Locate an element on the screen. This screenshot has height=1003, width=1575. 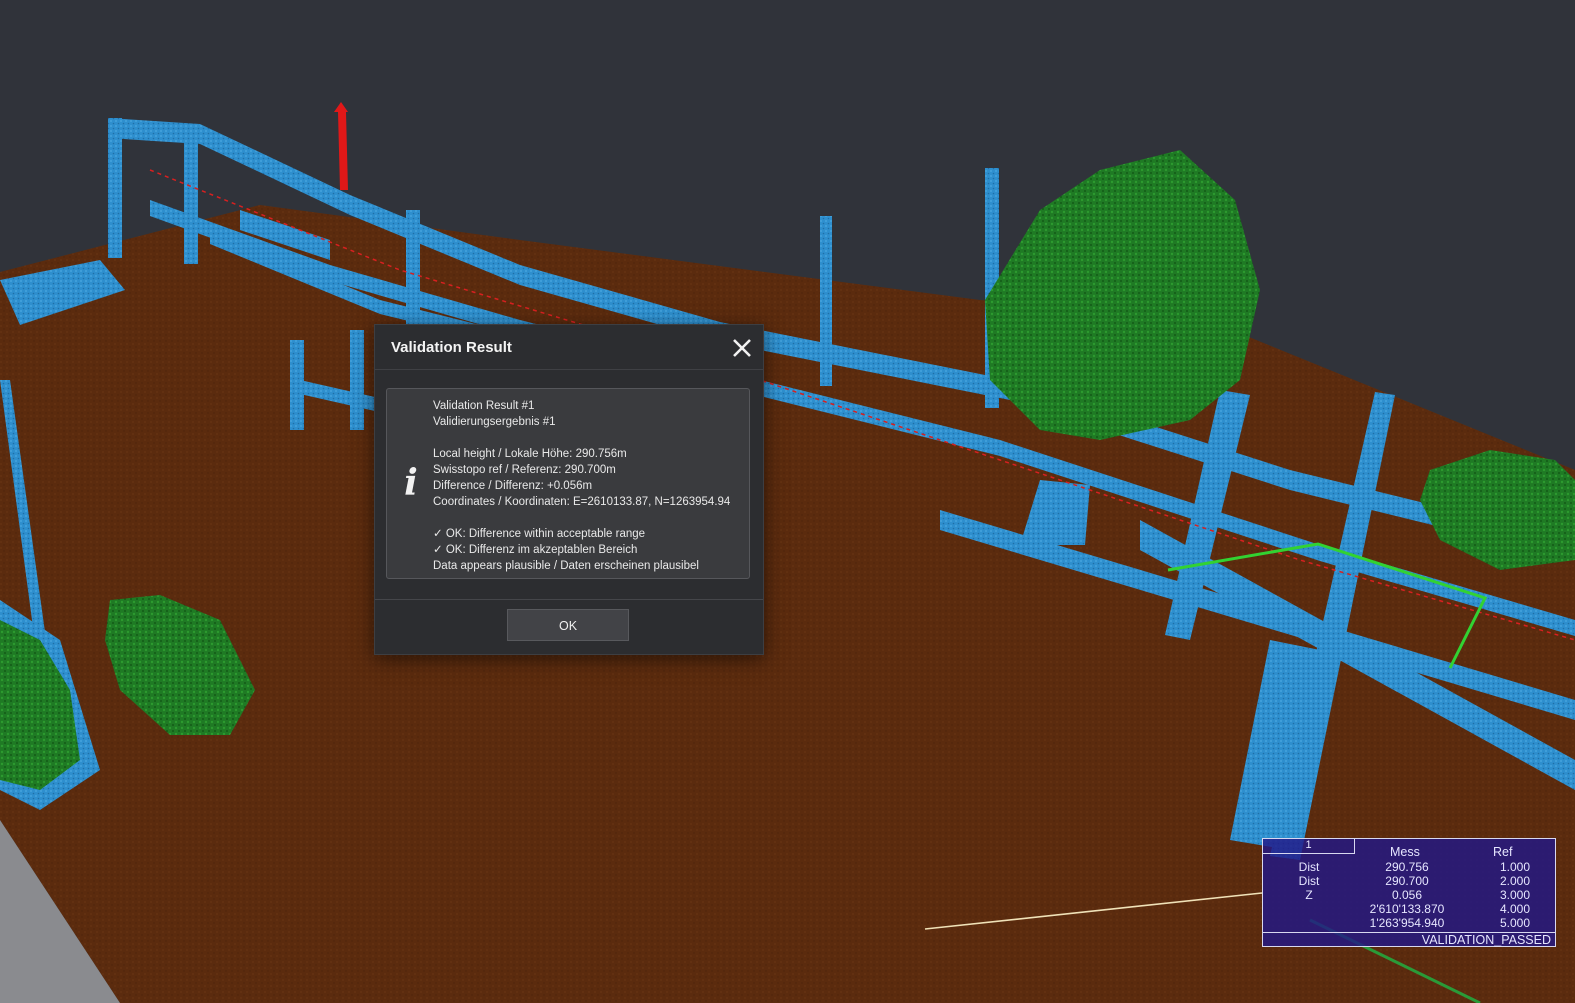
ok-button: OK is located at coordinates (568, 625).